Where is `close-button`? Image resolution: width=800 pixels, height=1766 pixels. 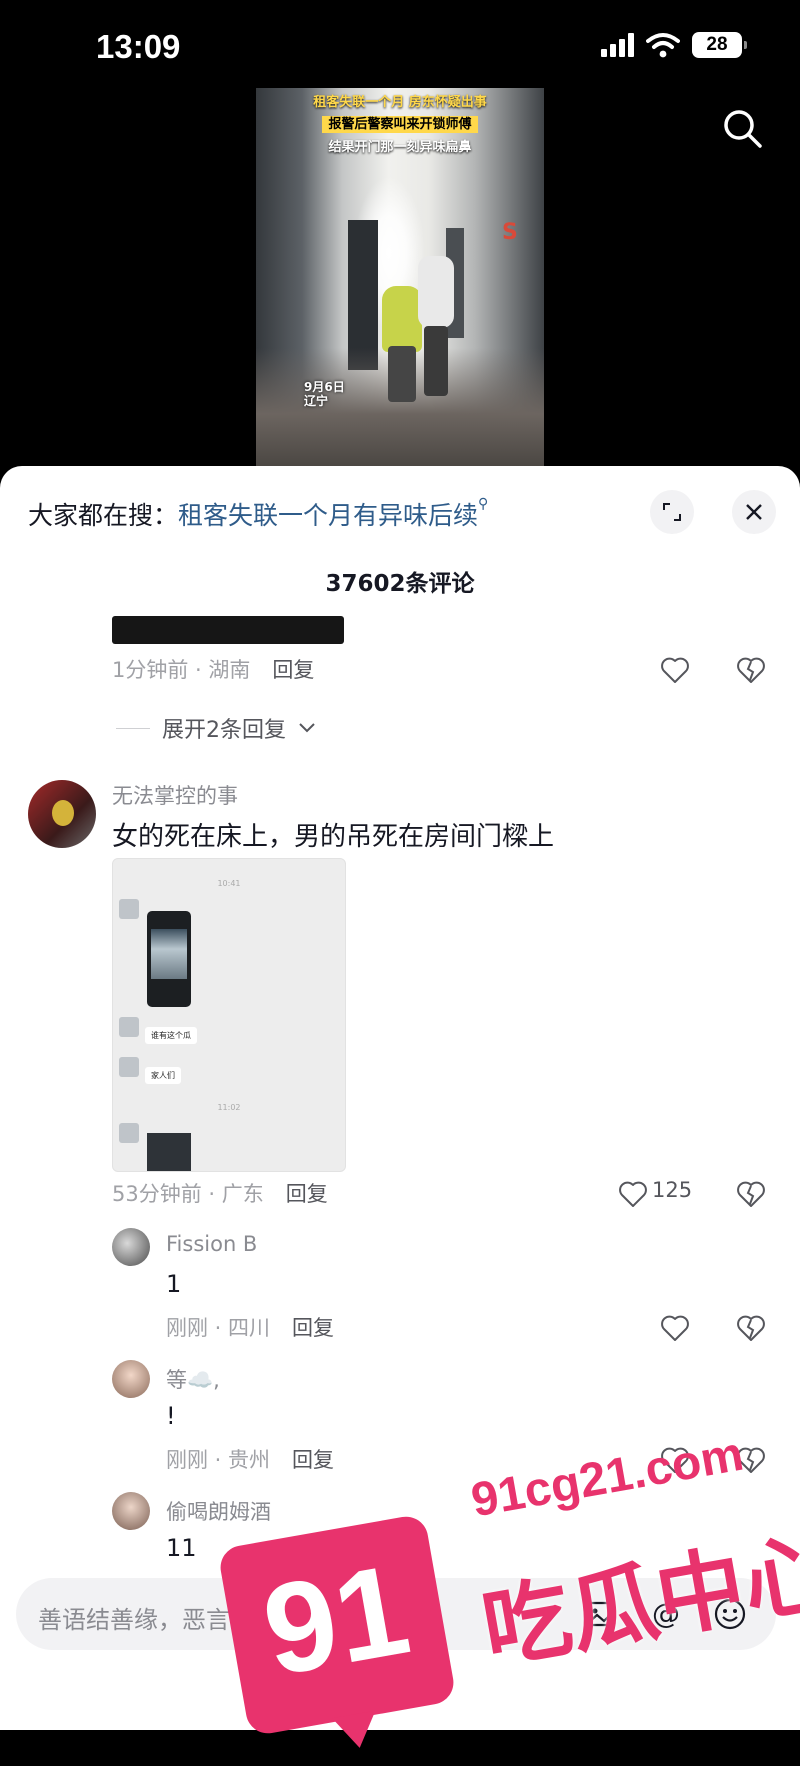 close-button is located at coordinates (754, 512).